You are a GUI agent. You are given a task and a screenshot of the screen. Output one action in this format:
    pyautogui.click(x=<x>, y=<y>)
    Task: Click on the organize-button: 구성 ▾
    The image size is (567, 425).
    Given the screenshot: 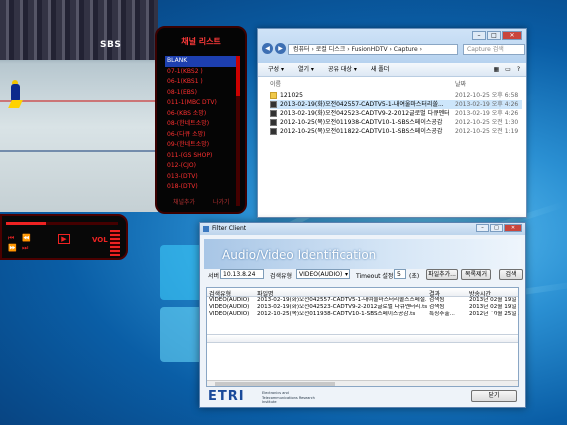 What is the action you would take?
    pyautogui.click(x=276, y=69)
    